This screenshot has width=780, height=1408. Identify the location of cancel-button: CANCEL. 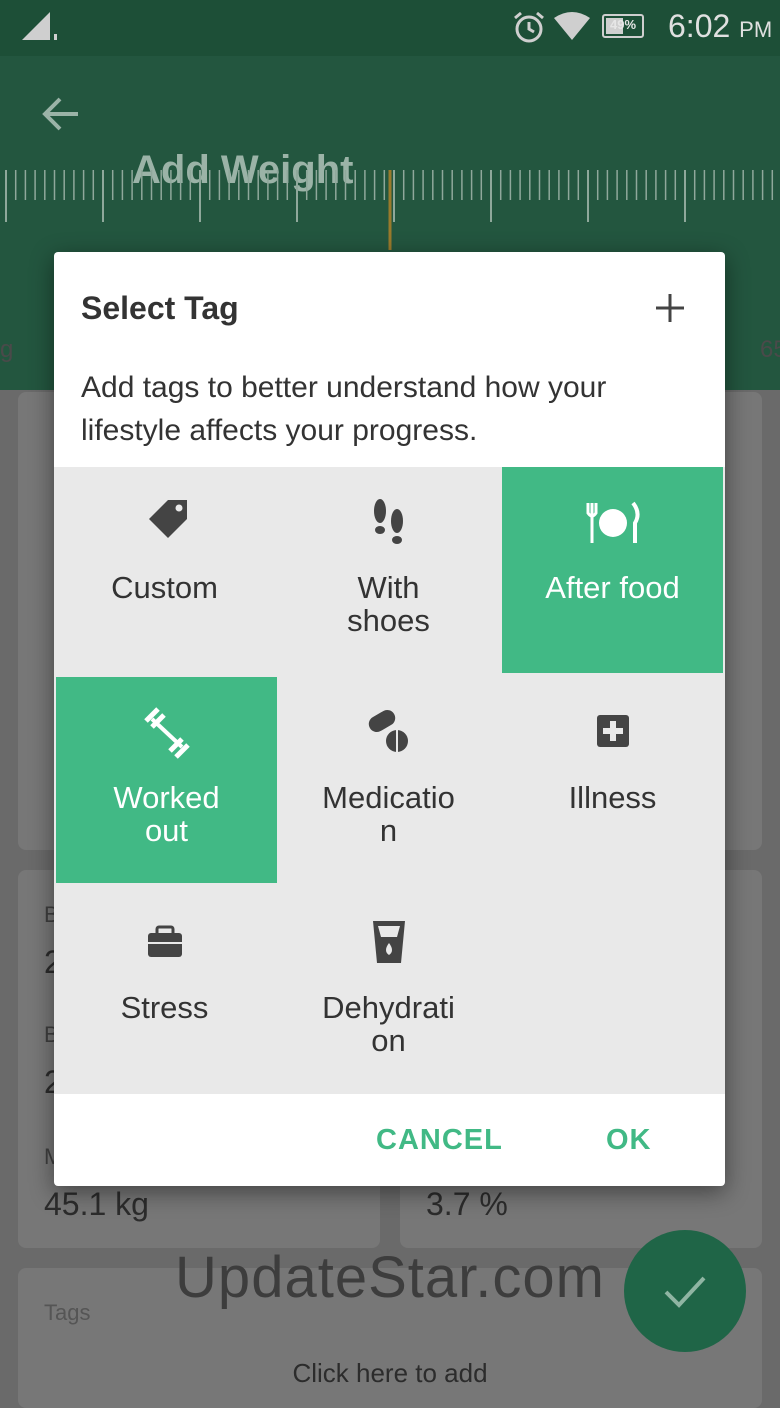
(439, 1140).